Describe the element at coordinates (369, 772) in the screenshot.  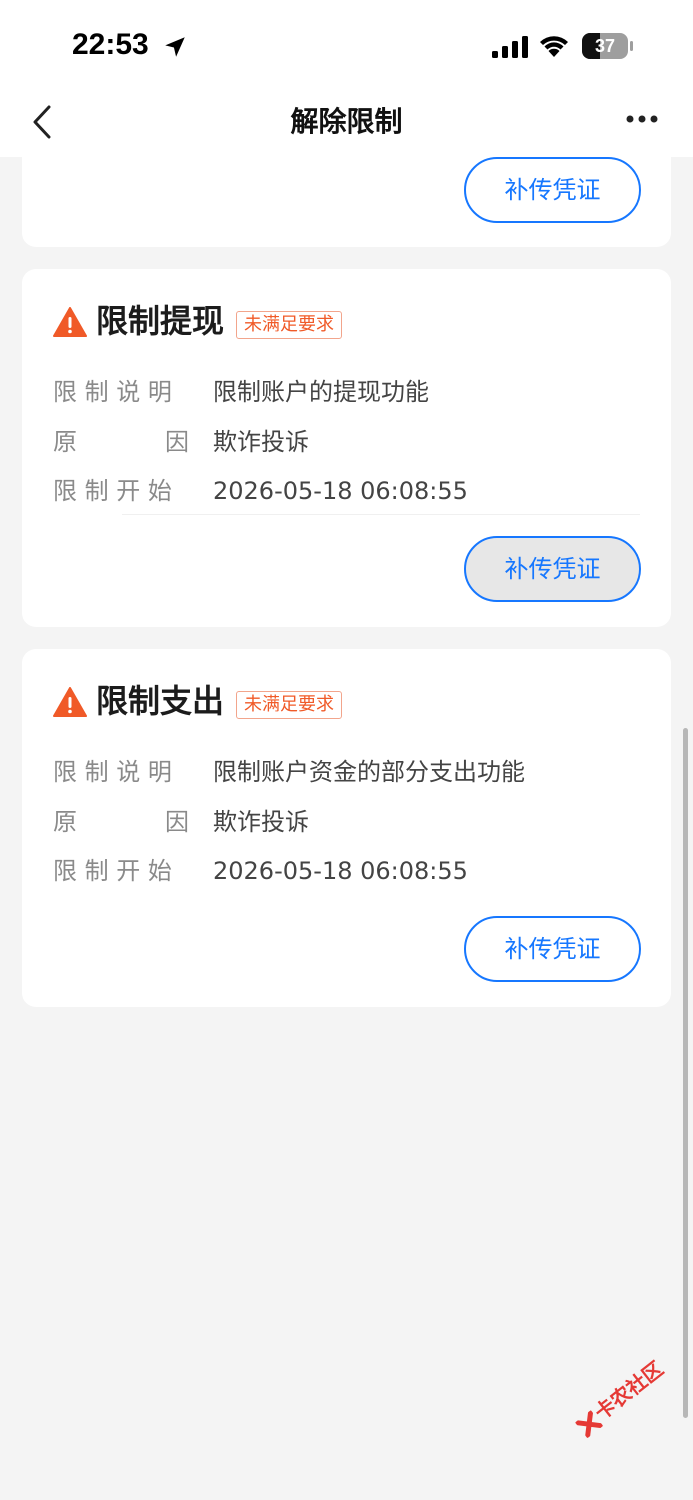
I see `desc-value: 限制账户资金的部分支出功能` at that location.